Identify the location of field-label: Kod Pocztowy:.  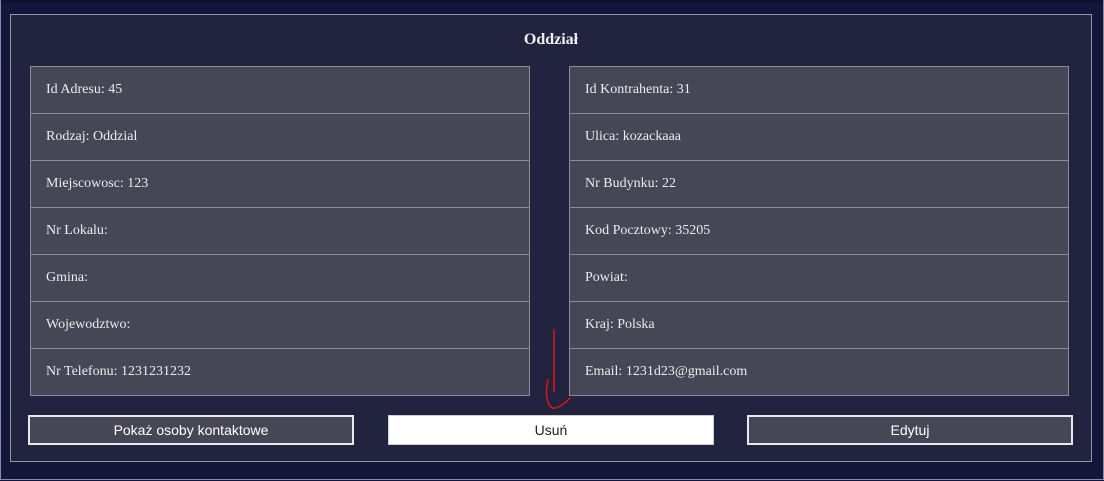
(628, 230).